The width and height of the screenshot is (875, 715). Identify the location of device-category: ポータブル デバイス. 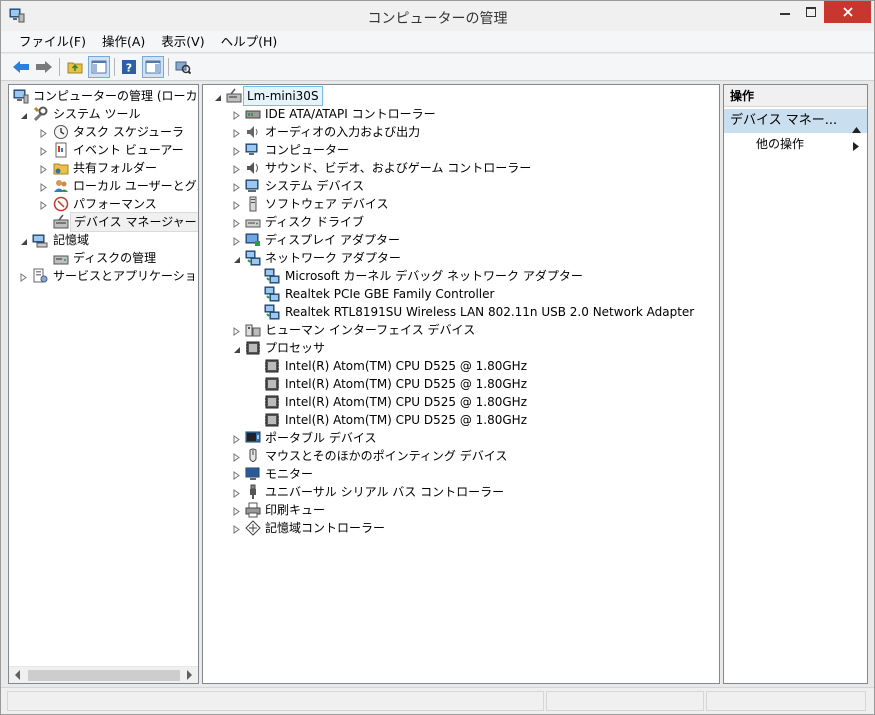
(461, 438).